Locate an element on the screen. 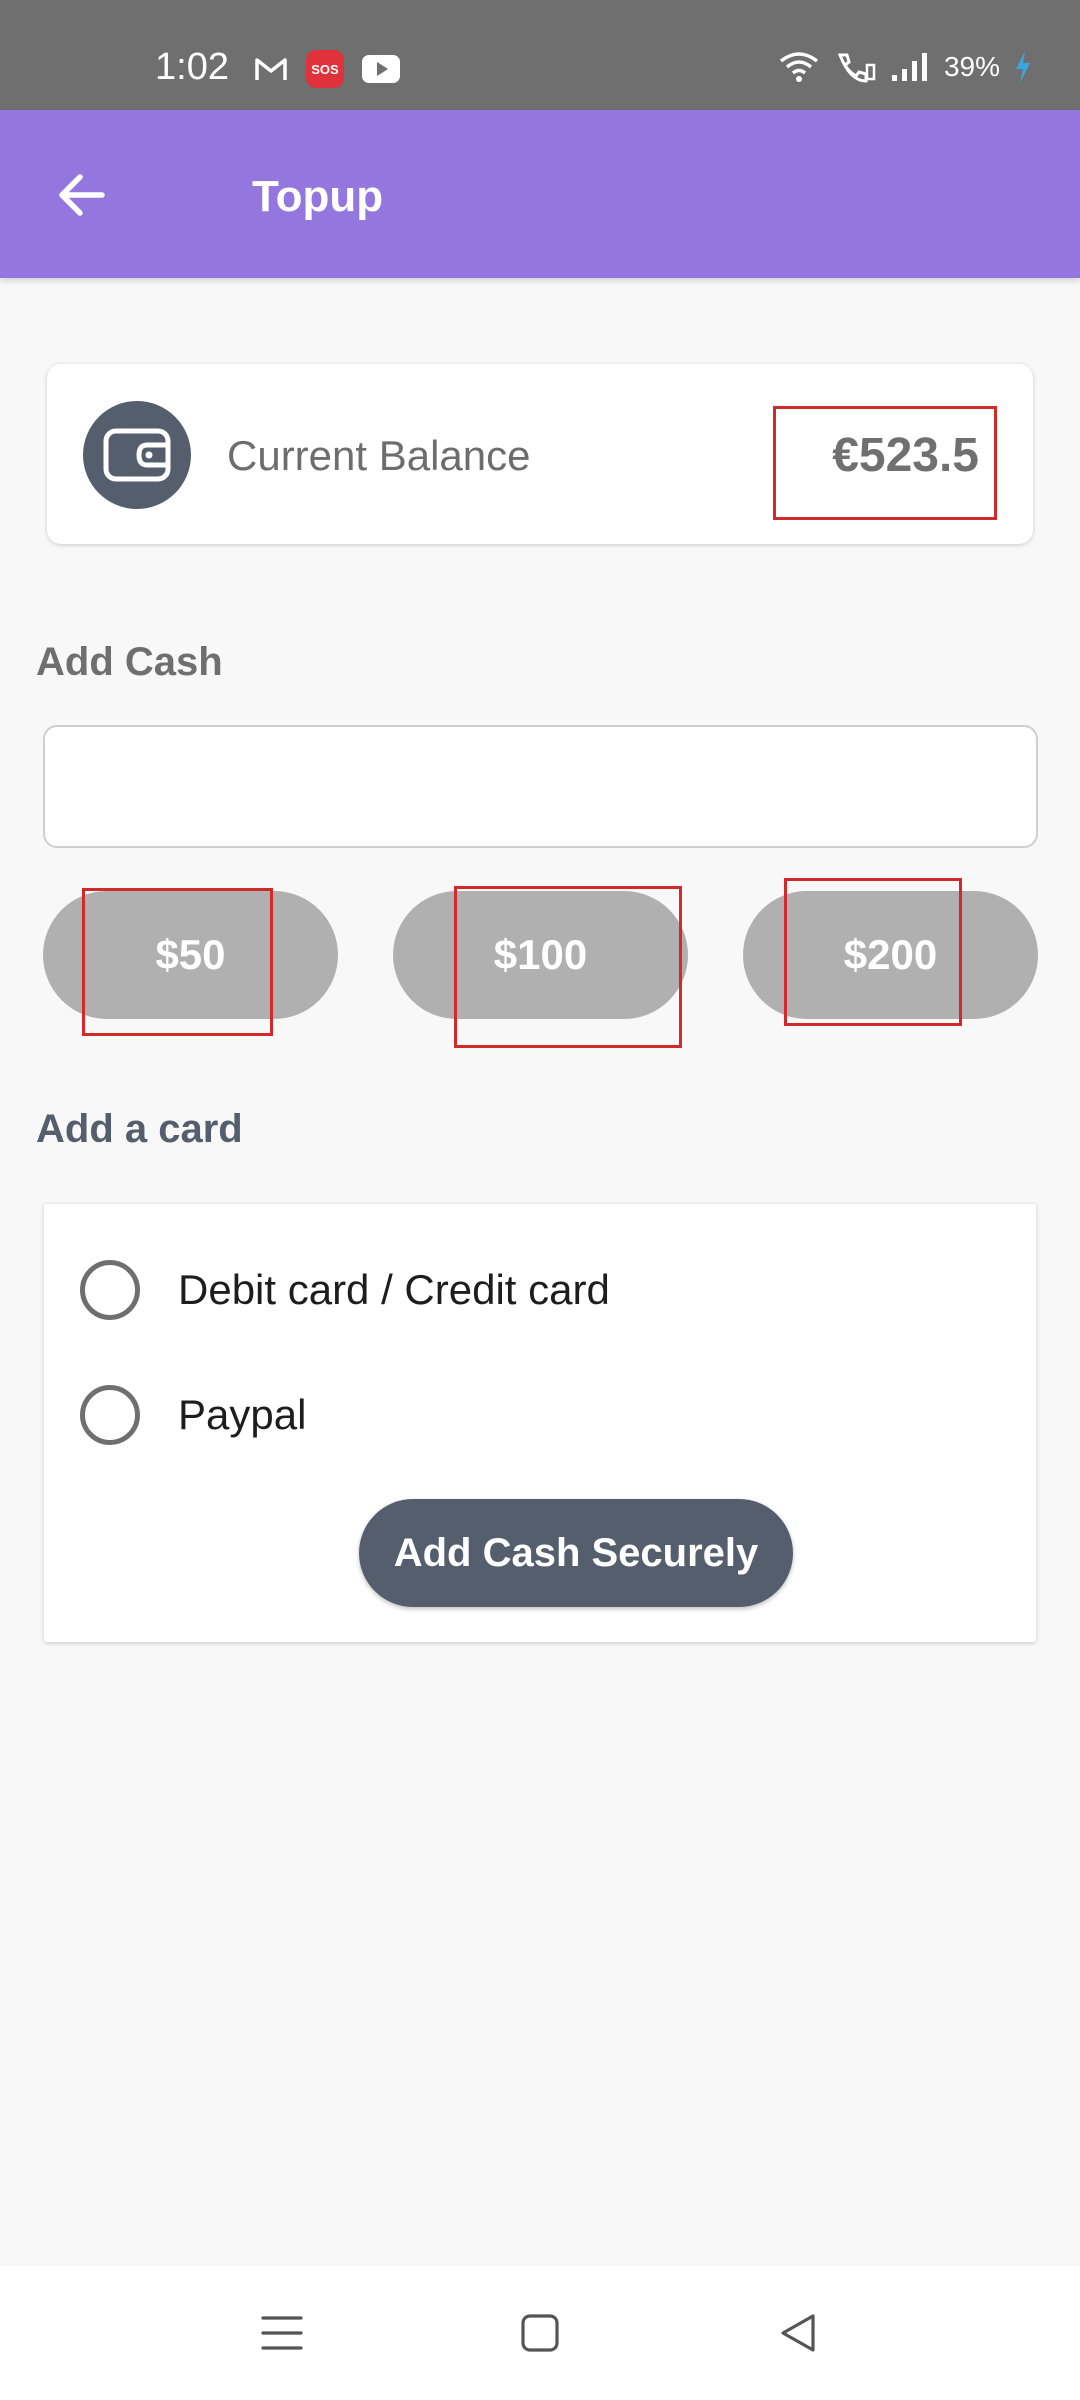 This screenshot has height=2400, width=1080. payment-option-paypal: Paypal is located at coordinates (193, 1415).